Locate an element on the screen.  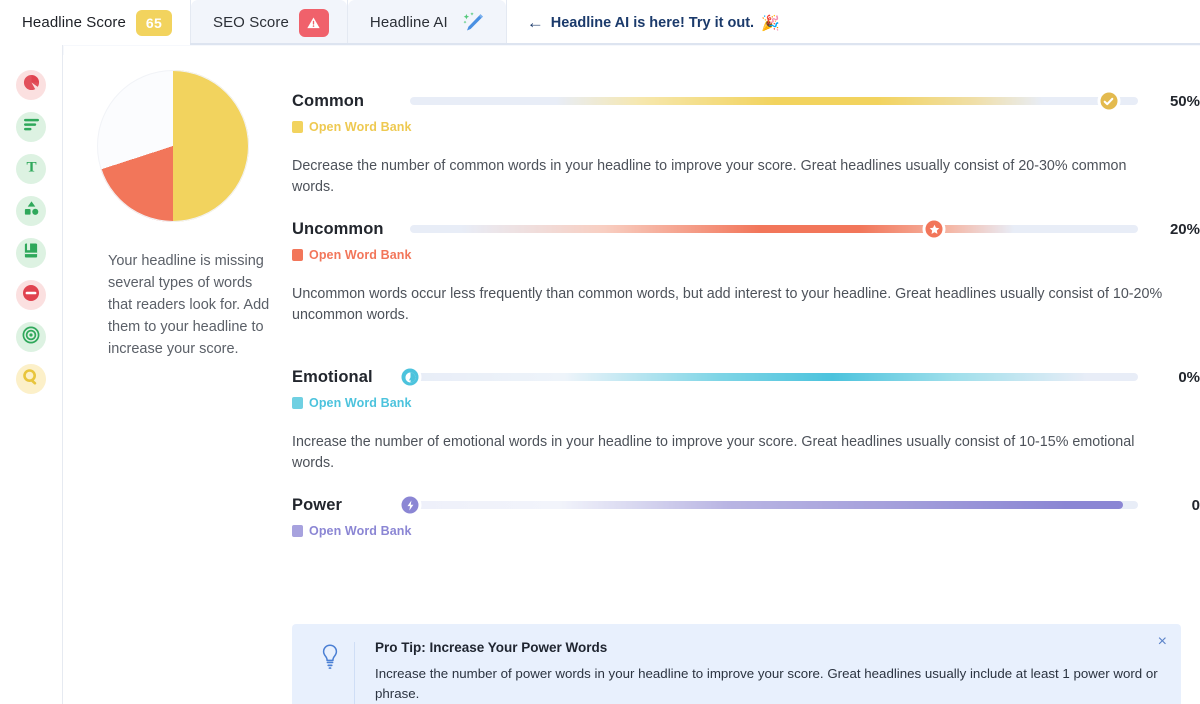
close-icon: × is located at coordinates (1162, 642).